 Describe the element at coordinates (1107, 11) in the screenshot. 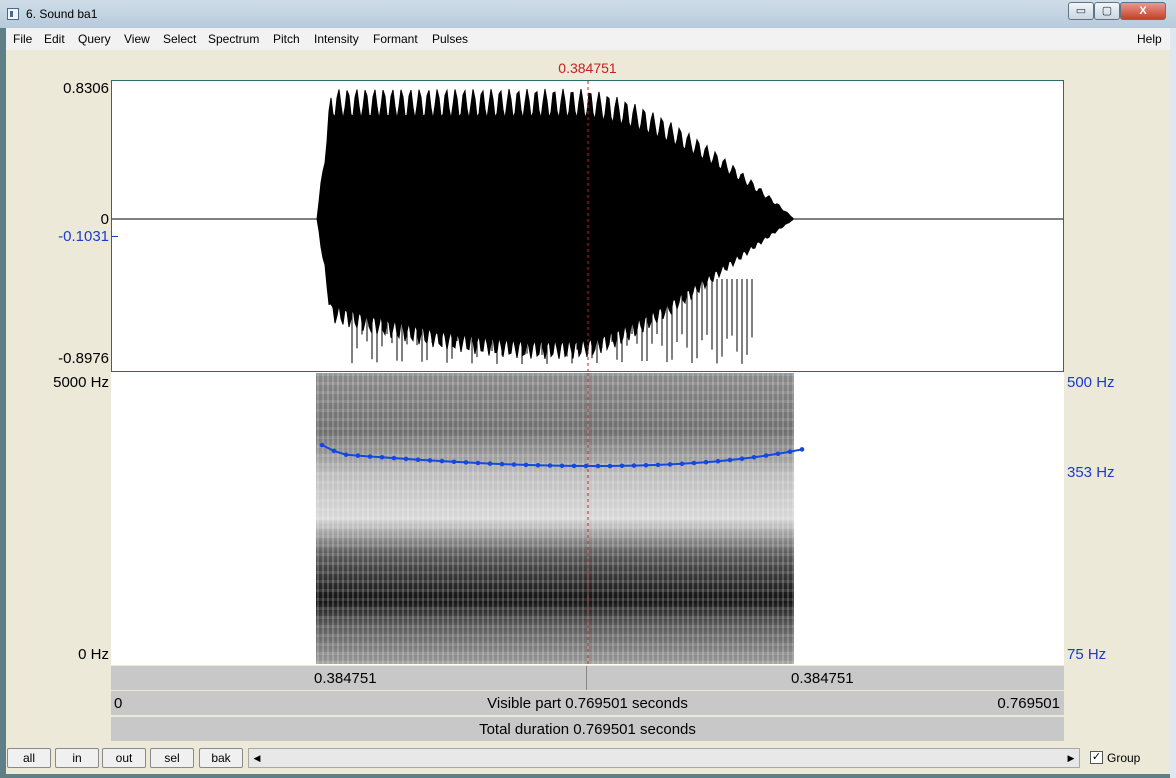

I see `maximize-button: ▢` at that location.